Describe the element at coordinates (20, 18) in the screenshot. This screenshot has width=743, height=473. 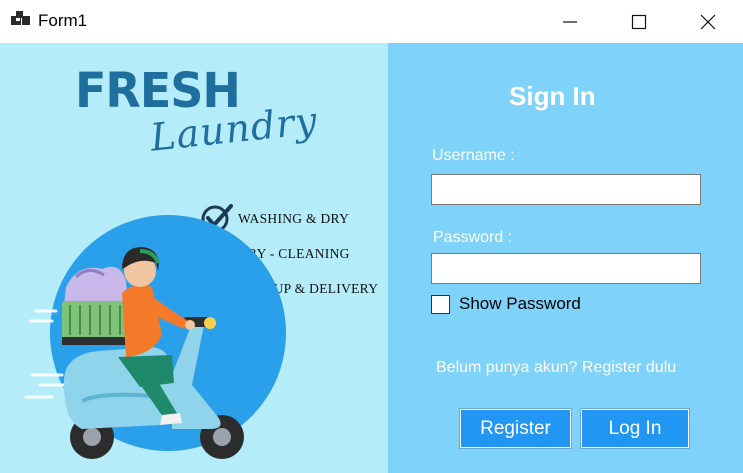
I see `app-window-icon` at that location.